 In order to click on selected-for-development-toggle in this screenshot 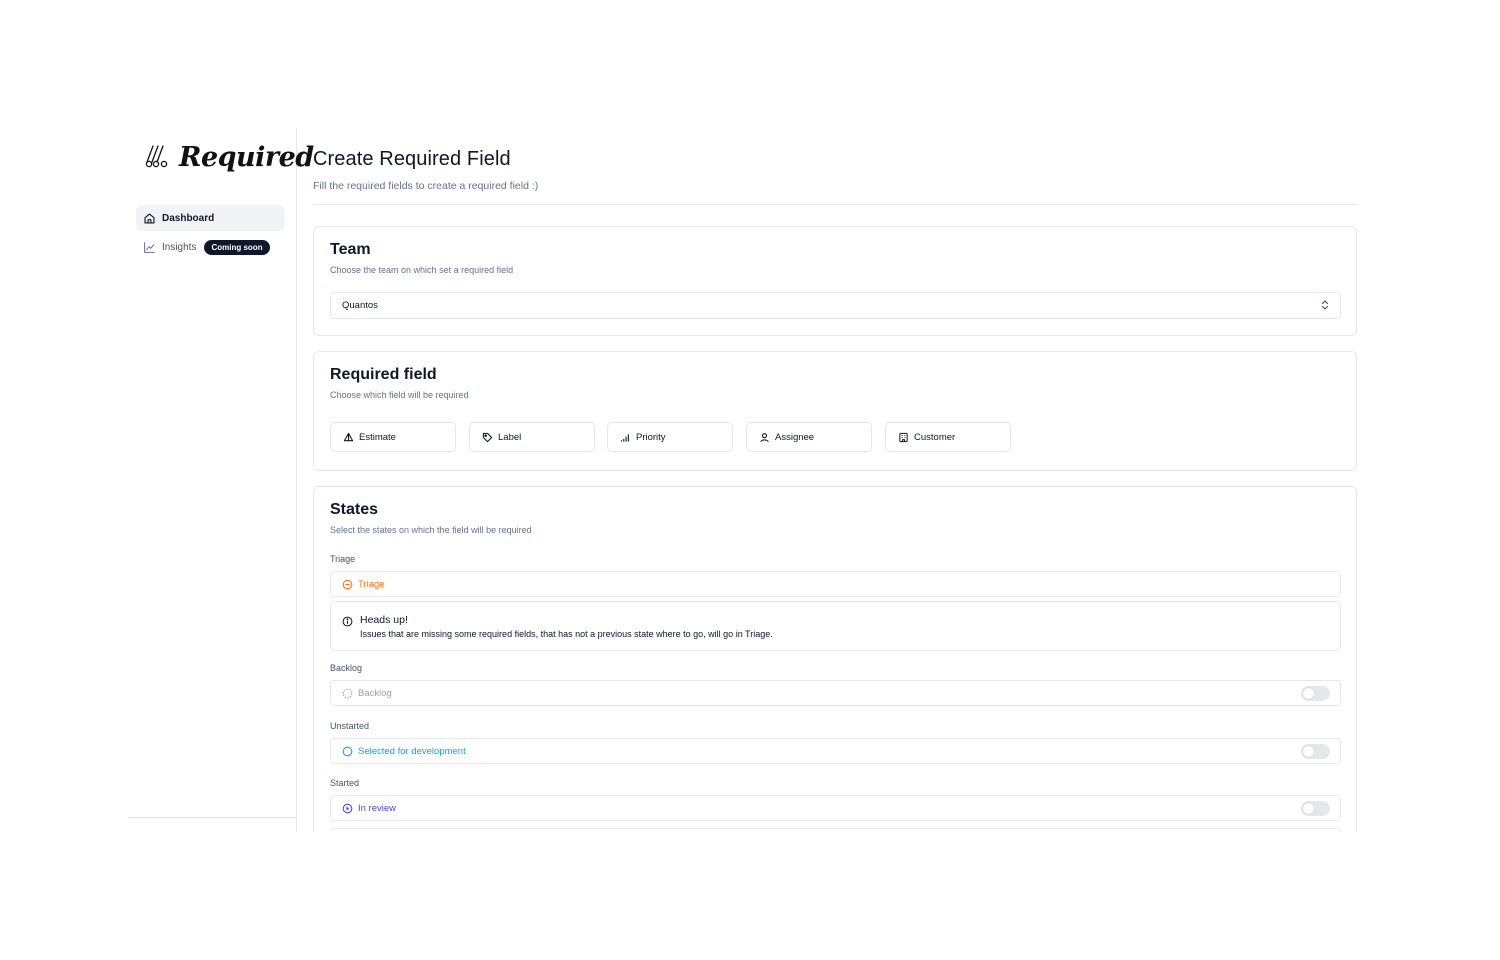, I will do `click(1315, 751)`.